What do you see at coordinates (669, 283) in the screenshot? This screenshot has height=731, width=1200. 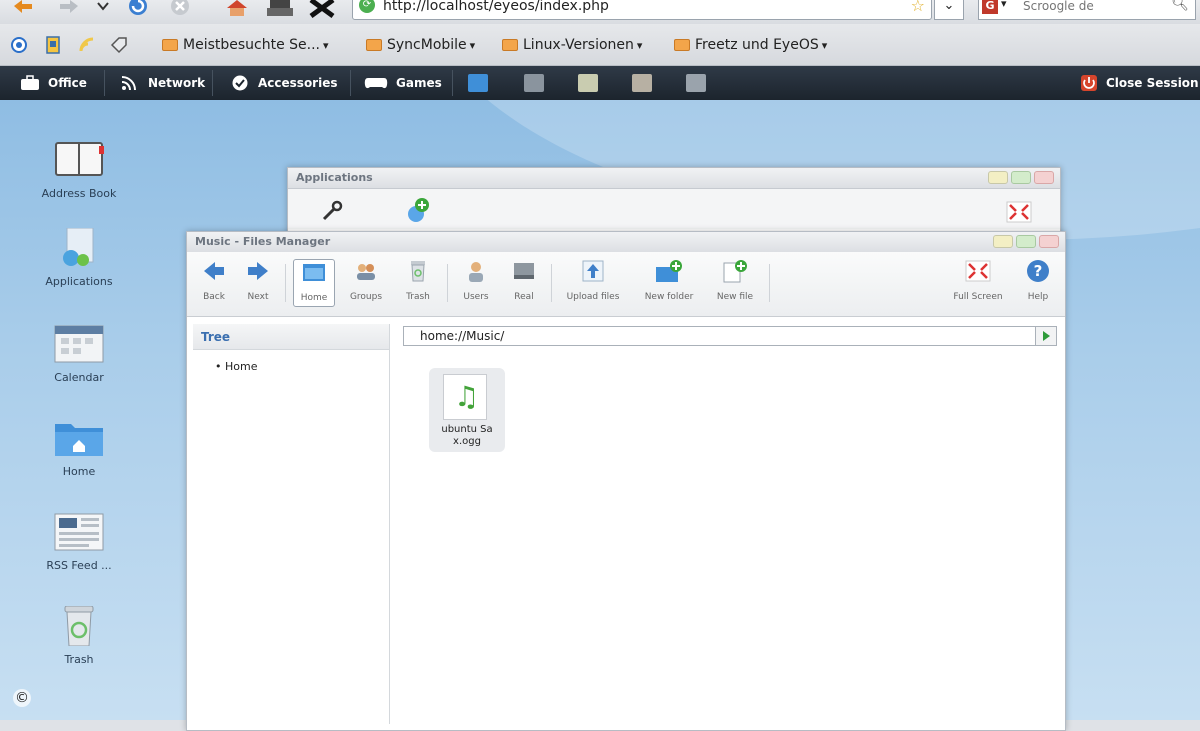 I see `new-folder-button: New folder` at bounding box center [669, 283].